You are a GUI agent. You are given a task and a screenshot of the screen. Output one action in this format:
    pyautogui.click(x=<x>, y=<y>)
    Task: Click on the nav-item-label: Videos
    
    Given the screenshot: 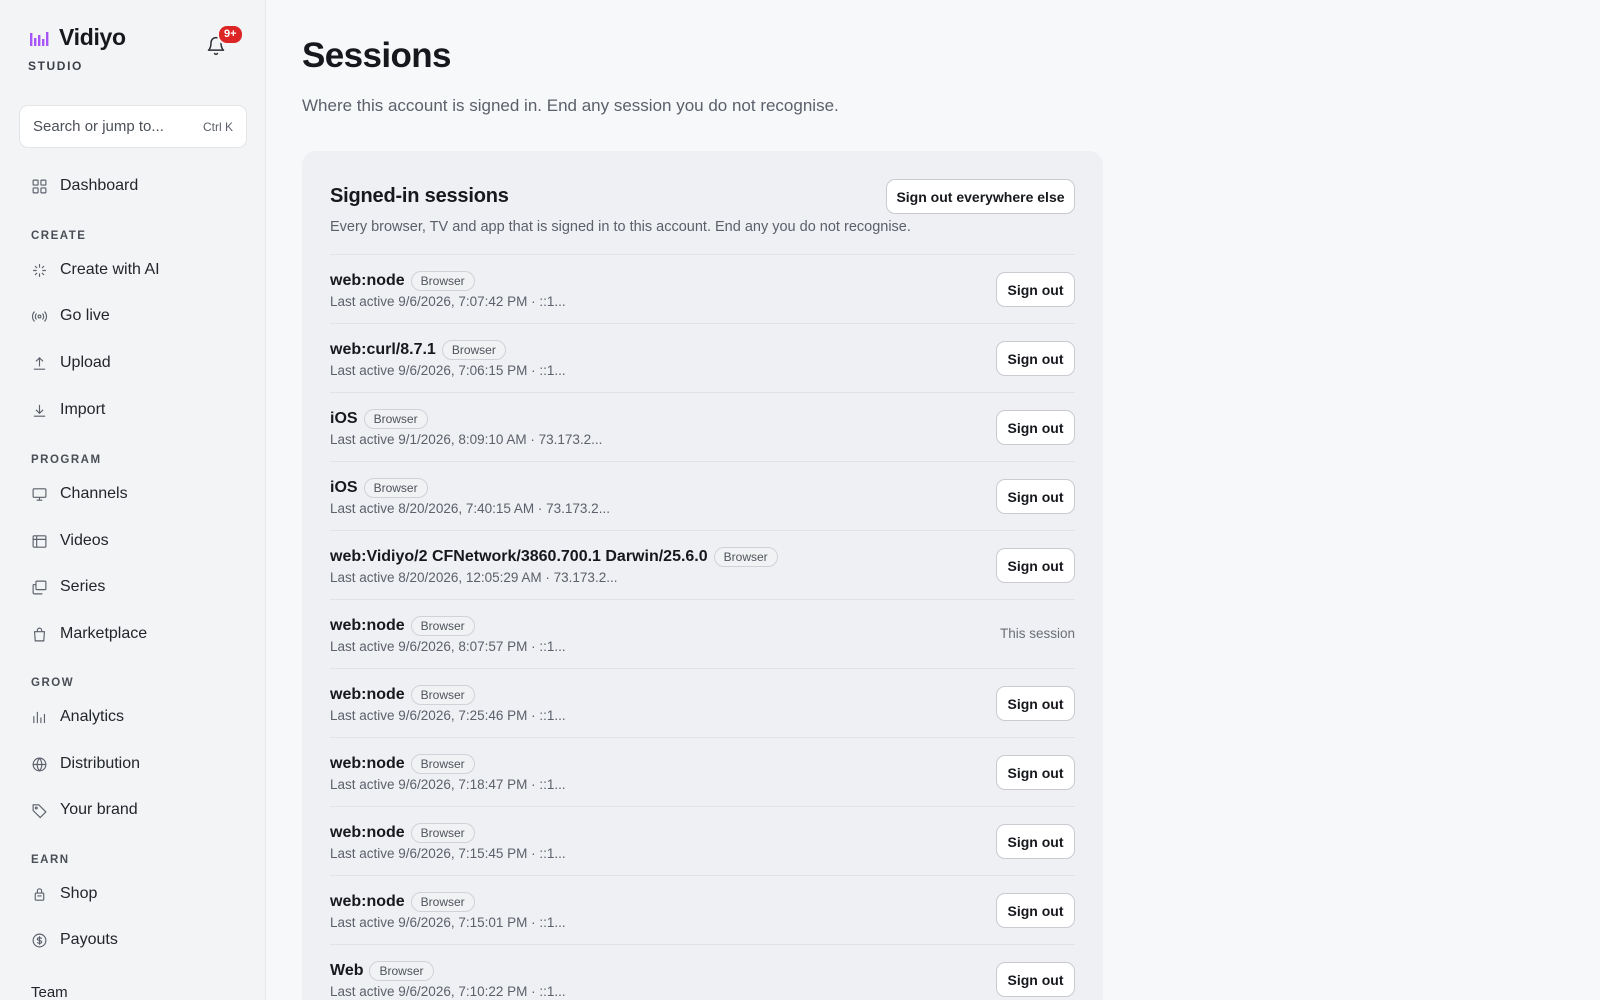 What is the action you would take?
    pyautogui.click(x=84, y=540)
    